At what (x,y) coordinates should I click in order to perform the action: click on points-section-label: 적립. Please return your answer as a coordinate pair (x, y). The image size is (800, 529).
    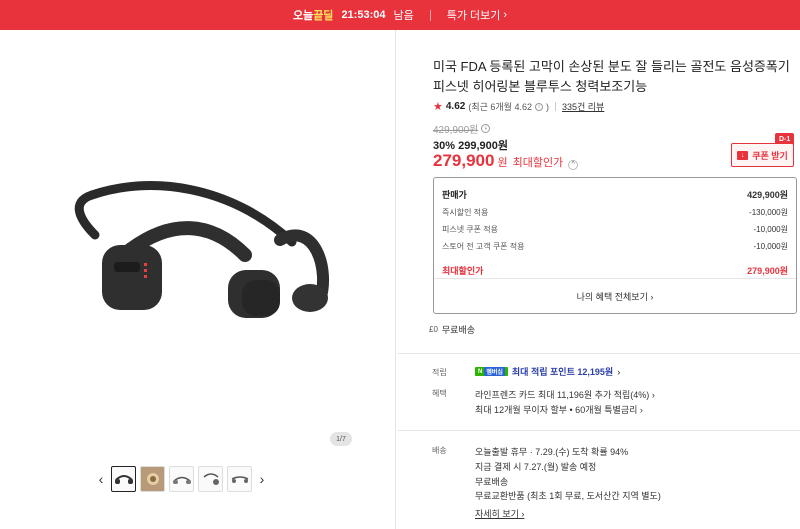
    Looking at the image, I should click on (439, 372).